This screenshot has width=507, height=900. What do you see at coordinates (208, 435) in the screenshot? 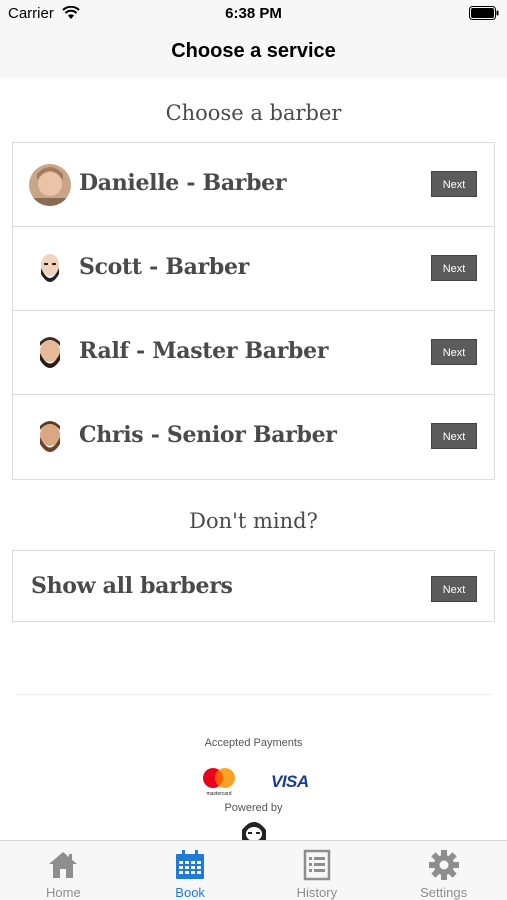
I see `barber-name: Chris - Senior Barber` at bounding box center [208, 435].